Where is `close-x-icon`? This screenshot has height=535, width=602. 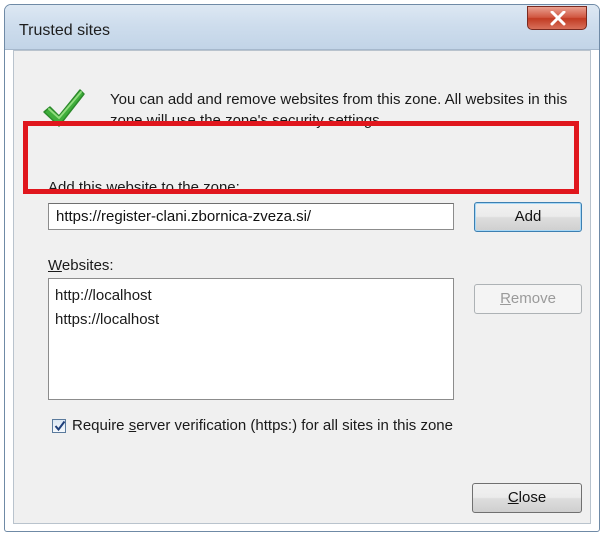 close-x-icon is located at coordinates (558, 18).